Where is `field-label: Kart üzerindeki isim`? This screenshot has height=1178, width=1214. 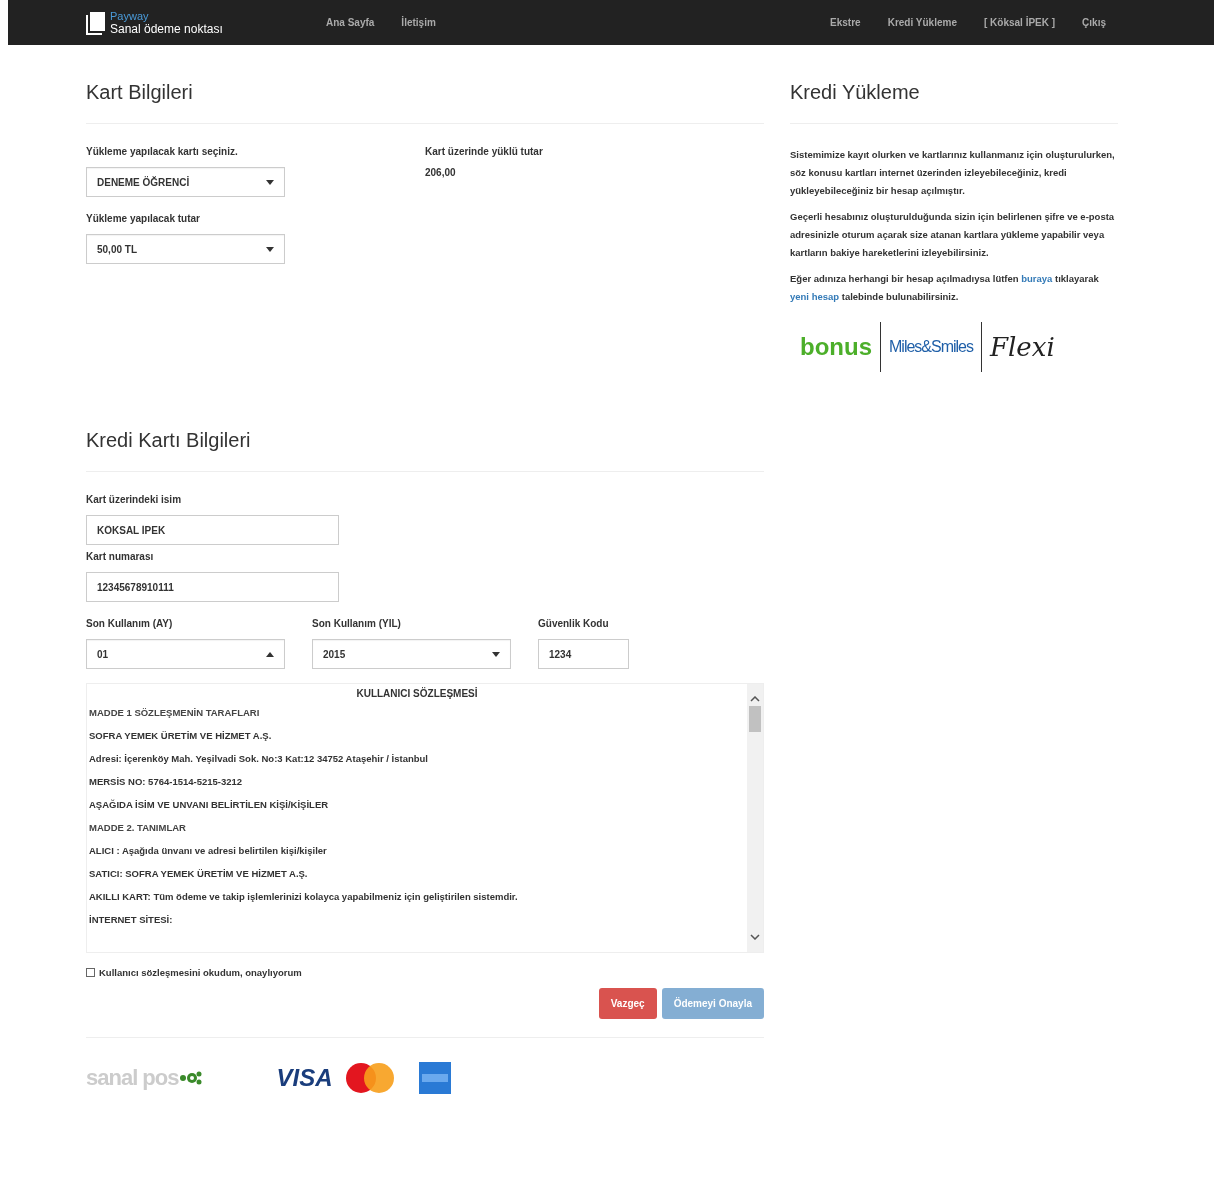 field-label: Kart üzerindeki isim is located at coordinates (134, 499).